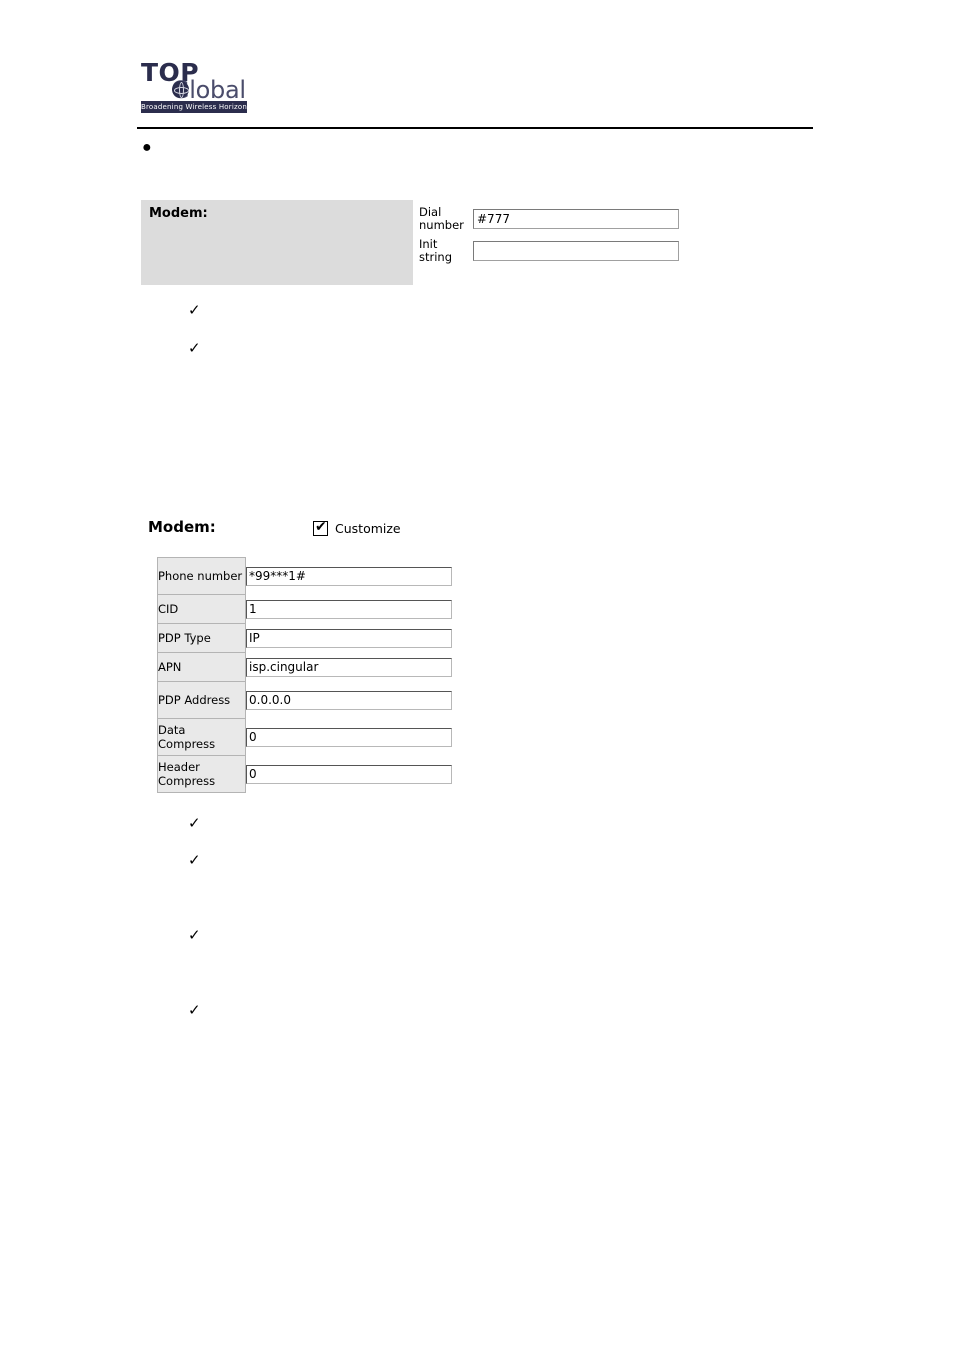  I want to click on table-row: CID 1, so click(305, 609).